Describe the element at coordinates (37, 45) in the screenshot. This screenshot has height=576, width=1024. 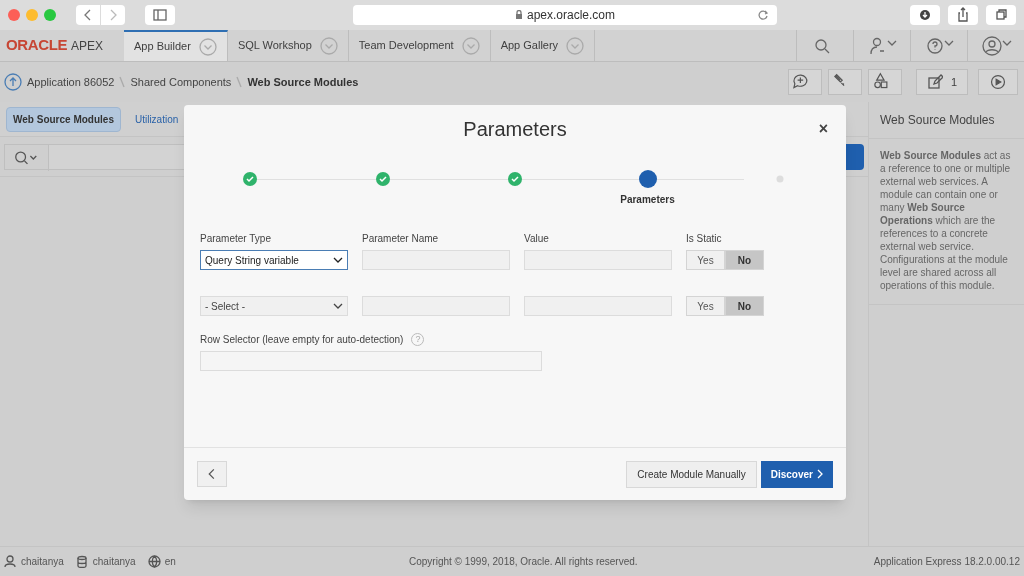
I see `logo-text: ORACLE` at that location.